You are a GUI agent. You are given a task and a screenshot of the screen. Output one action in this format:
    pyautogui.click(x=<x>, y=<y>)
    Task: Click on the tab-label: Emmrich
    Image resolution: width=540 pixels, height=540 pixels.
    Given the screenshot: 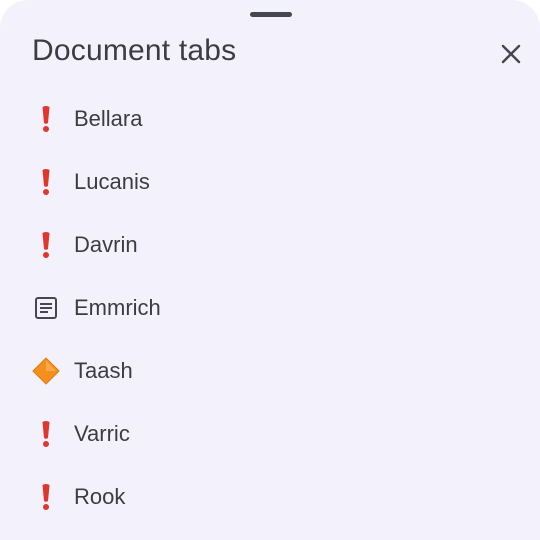 What is the action you would take?
    pyautogui.click(x=117, y=307)
    